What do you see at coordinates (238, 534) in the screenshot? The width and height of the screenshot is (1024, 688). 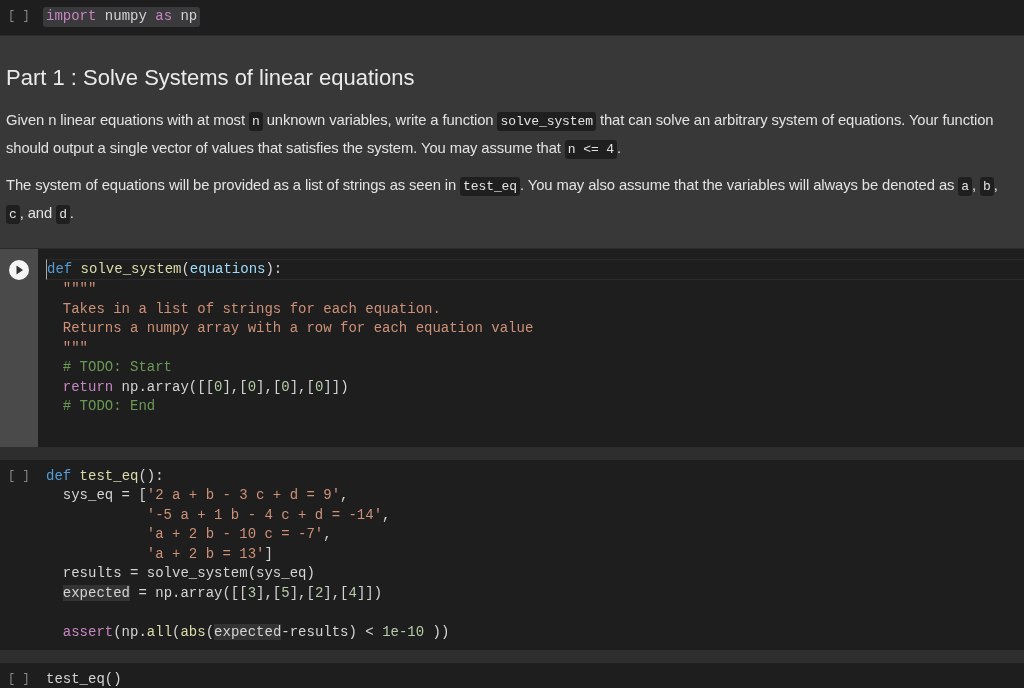 I see `code-line: 'a + 2 b - 10 c = -7',` at bounding box center [238, 534].